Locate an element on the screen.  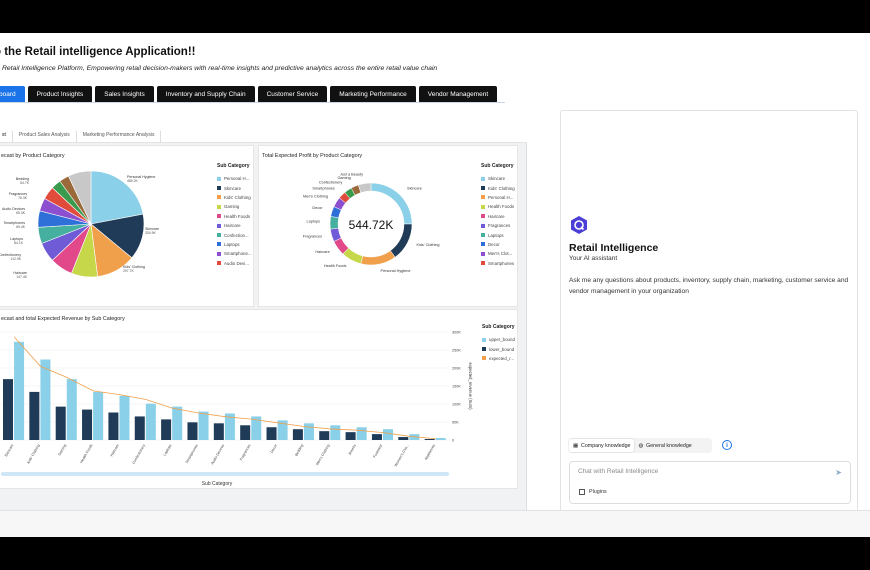
plugins-button: Plugins is located at coordinates (593, 492).